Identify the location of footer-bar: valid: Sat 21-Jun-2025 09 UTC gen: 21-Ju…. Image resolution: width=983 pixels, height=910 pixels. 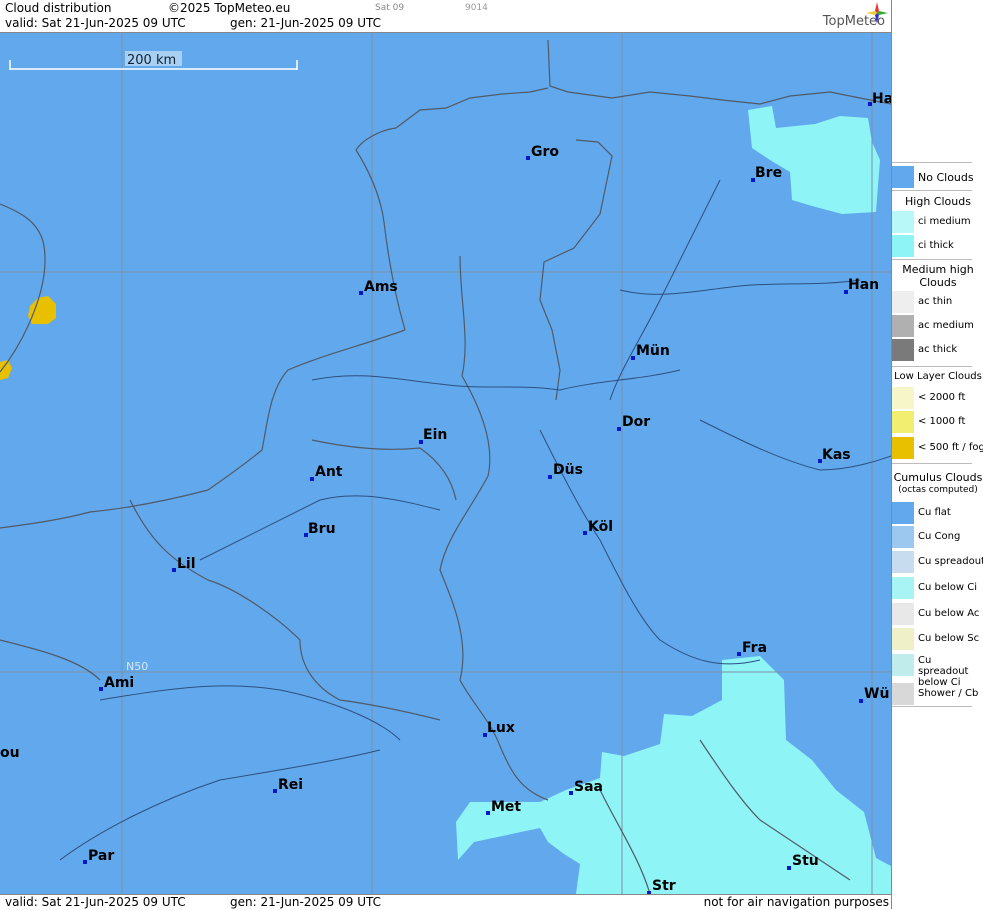
(445, 902).